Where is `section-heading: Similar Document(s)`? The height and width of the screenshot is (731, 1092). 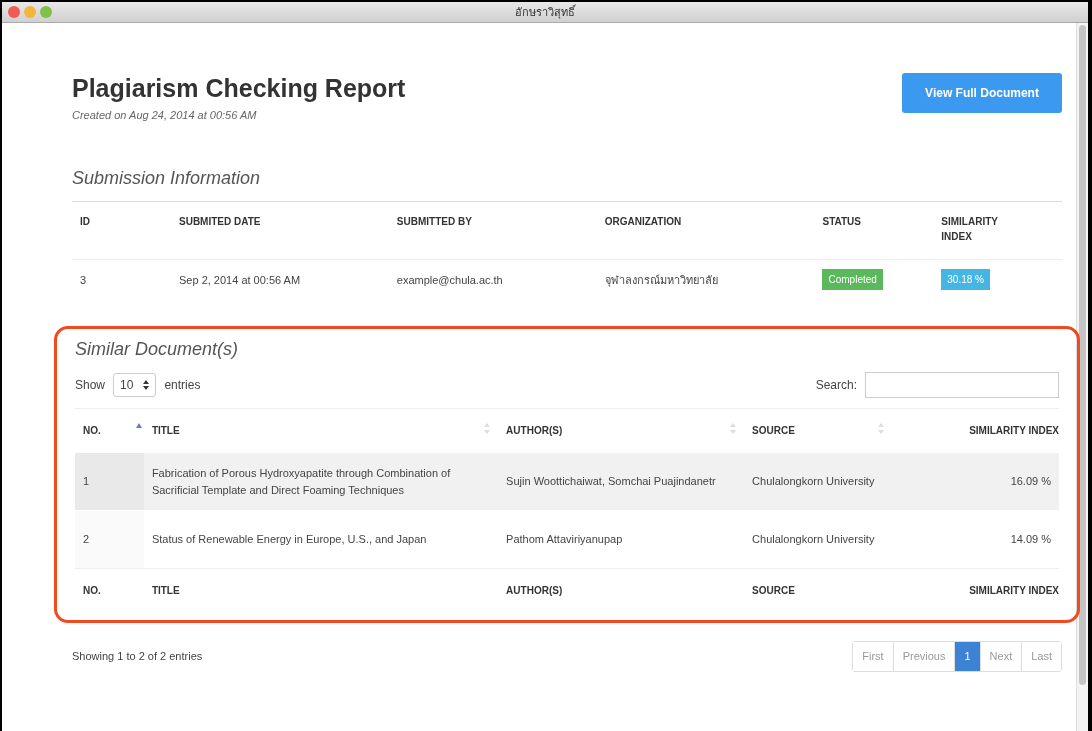
section-heading: Similar Document(s) is located at coordinates (157, 349).